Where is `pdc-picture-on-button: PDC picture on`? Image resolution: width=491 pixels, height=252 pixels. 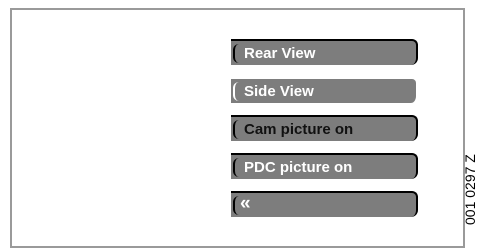
pdc-picture-on-button: PDC picture on is located at coordinates (324, 166).